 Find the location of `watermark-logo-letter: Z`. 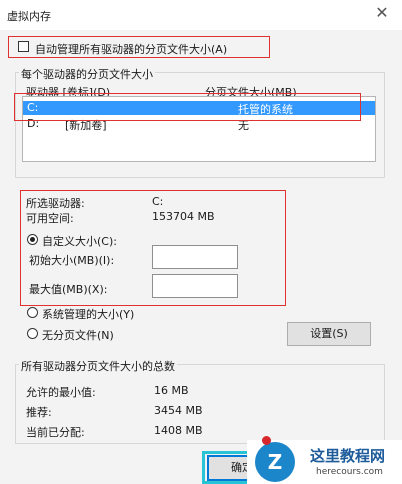

watermark-logo-letter: Z is located at coordinates (275, 462).